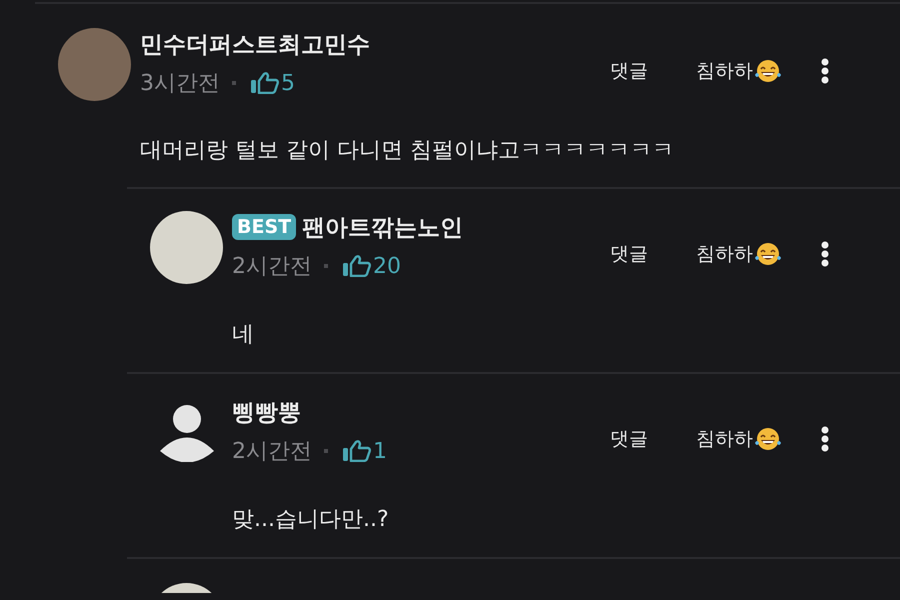  I want to click on author-name: 삥빵뿡, so click(266, 413).